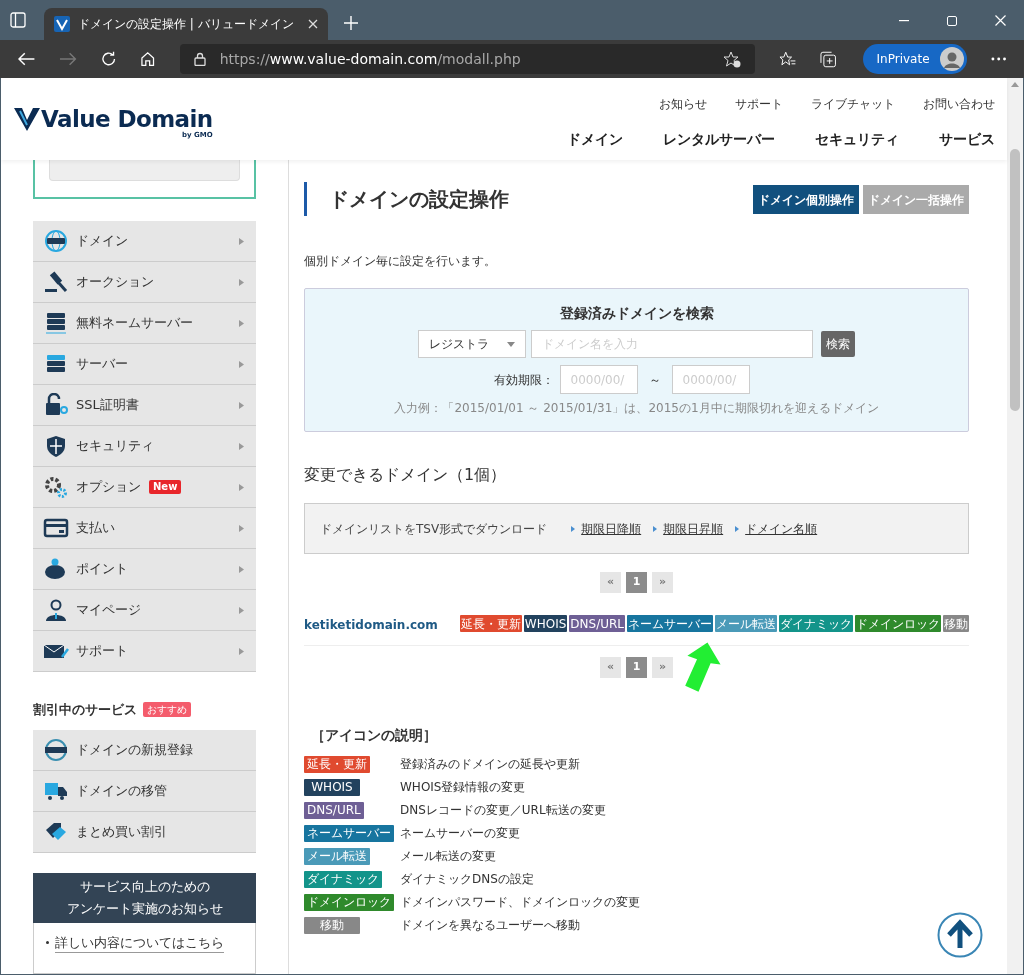 The height and width of the screenshot is (975, 1024). I want to click on sort-link: 期限日降順, so click(611, 528).